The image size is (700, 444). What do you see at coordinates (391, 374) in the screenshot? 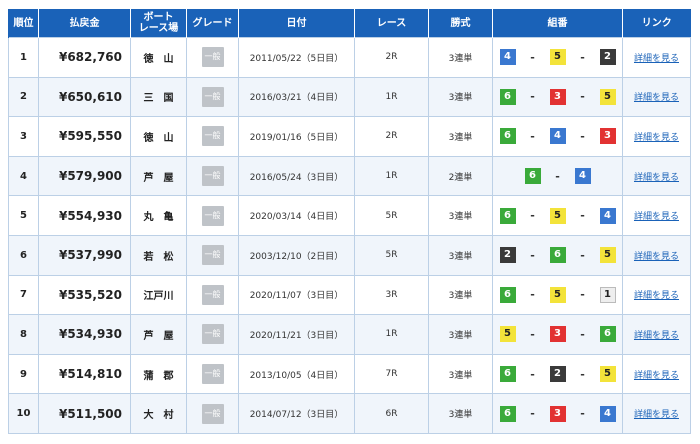
I see `cell-race: 7R` at bounding box center [391, 374].